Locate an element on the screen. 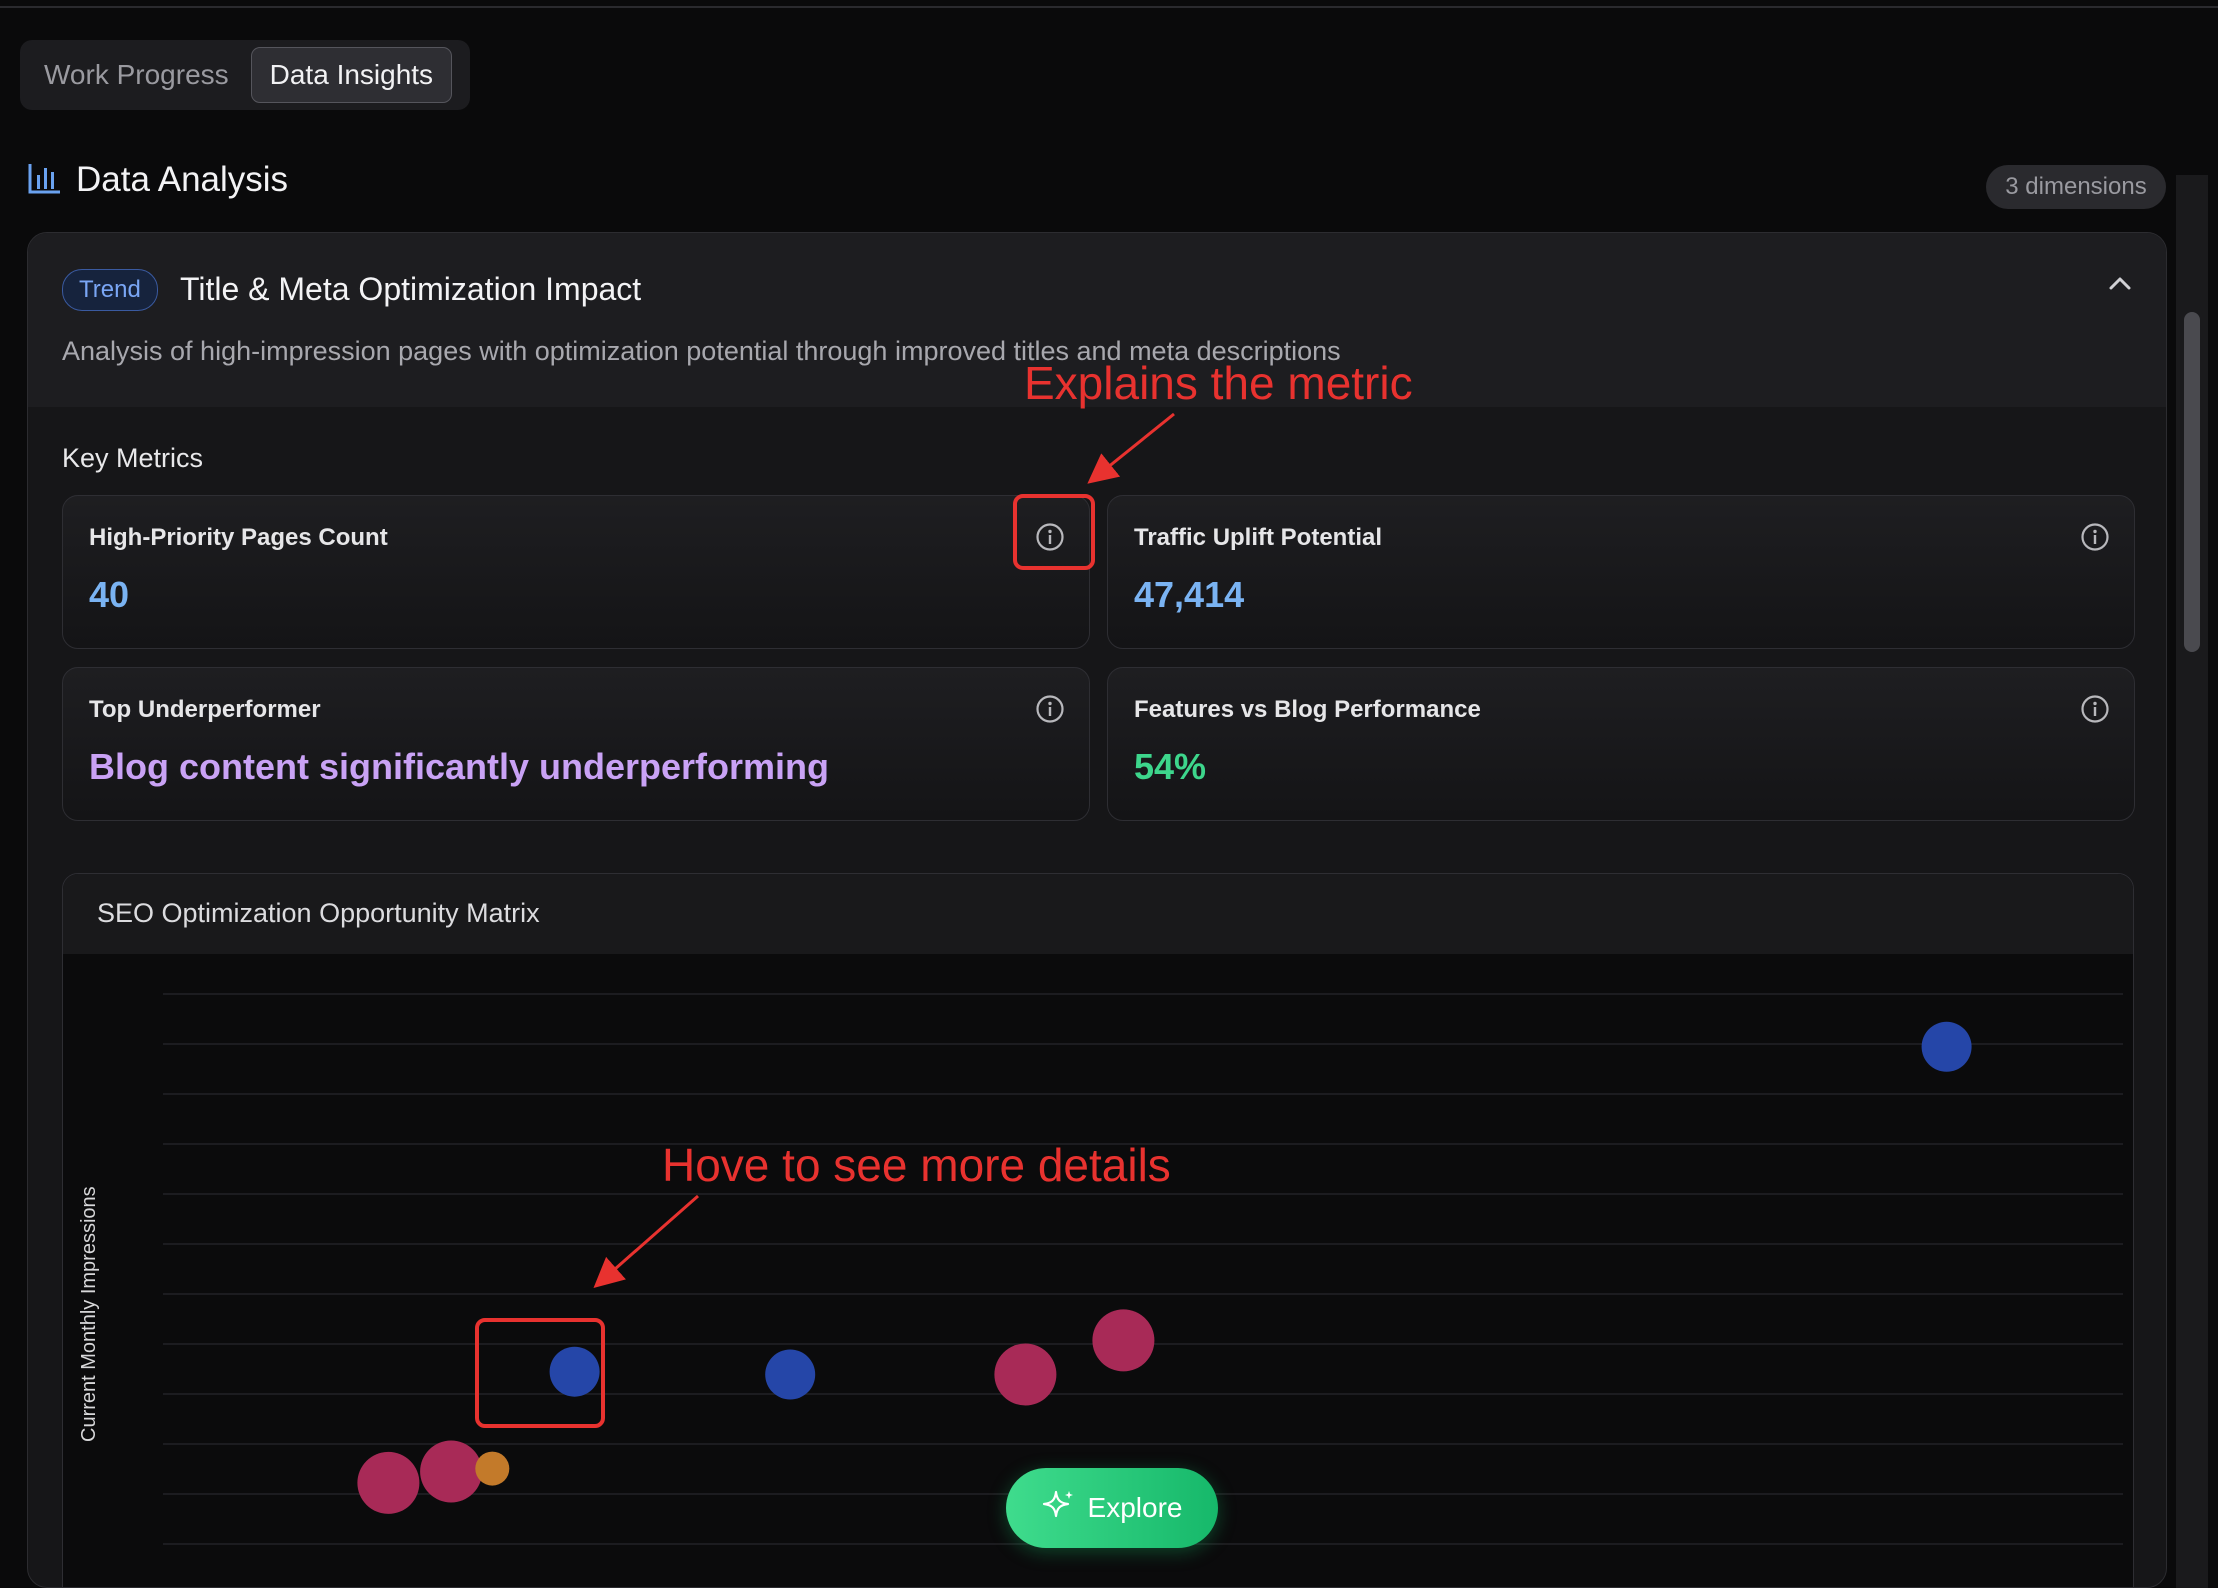  scrollbar-thumb is located at coordinates (2192, 482).